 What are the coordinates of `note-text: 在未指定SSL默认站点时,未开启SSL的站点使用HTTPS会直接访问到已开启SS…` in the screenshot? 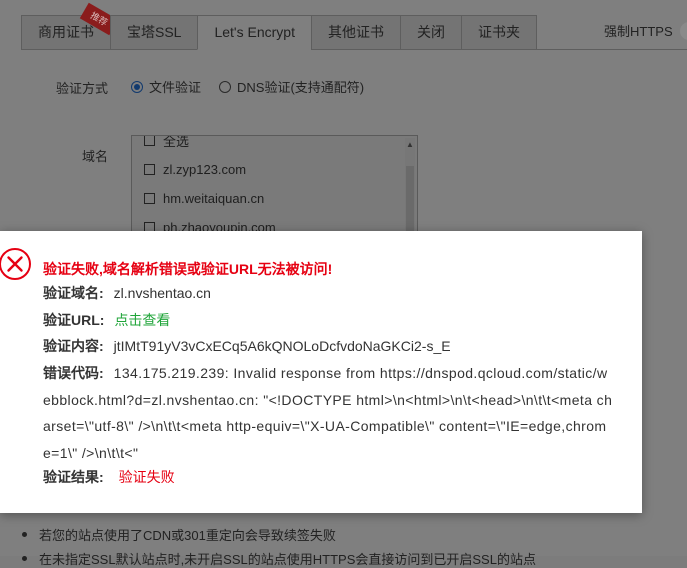 It's located at (287, 559).